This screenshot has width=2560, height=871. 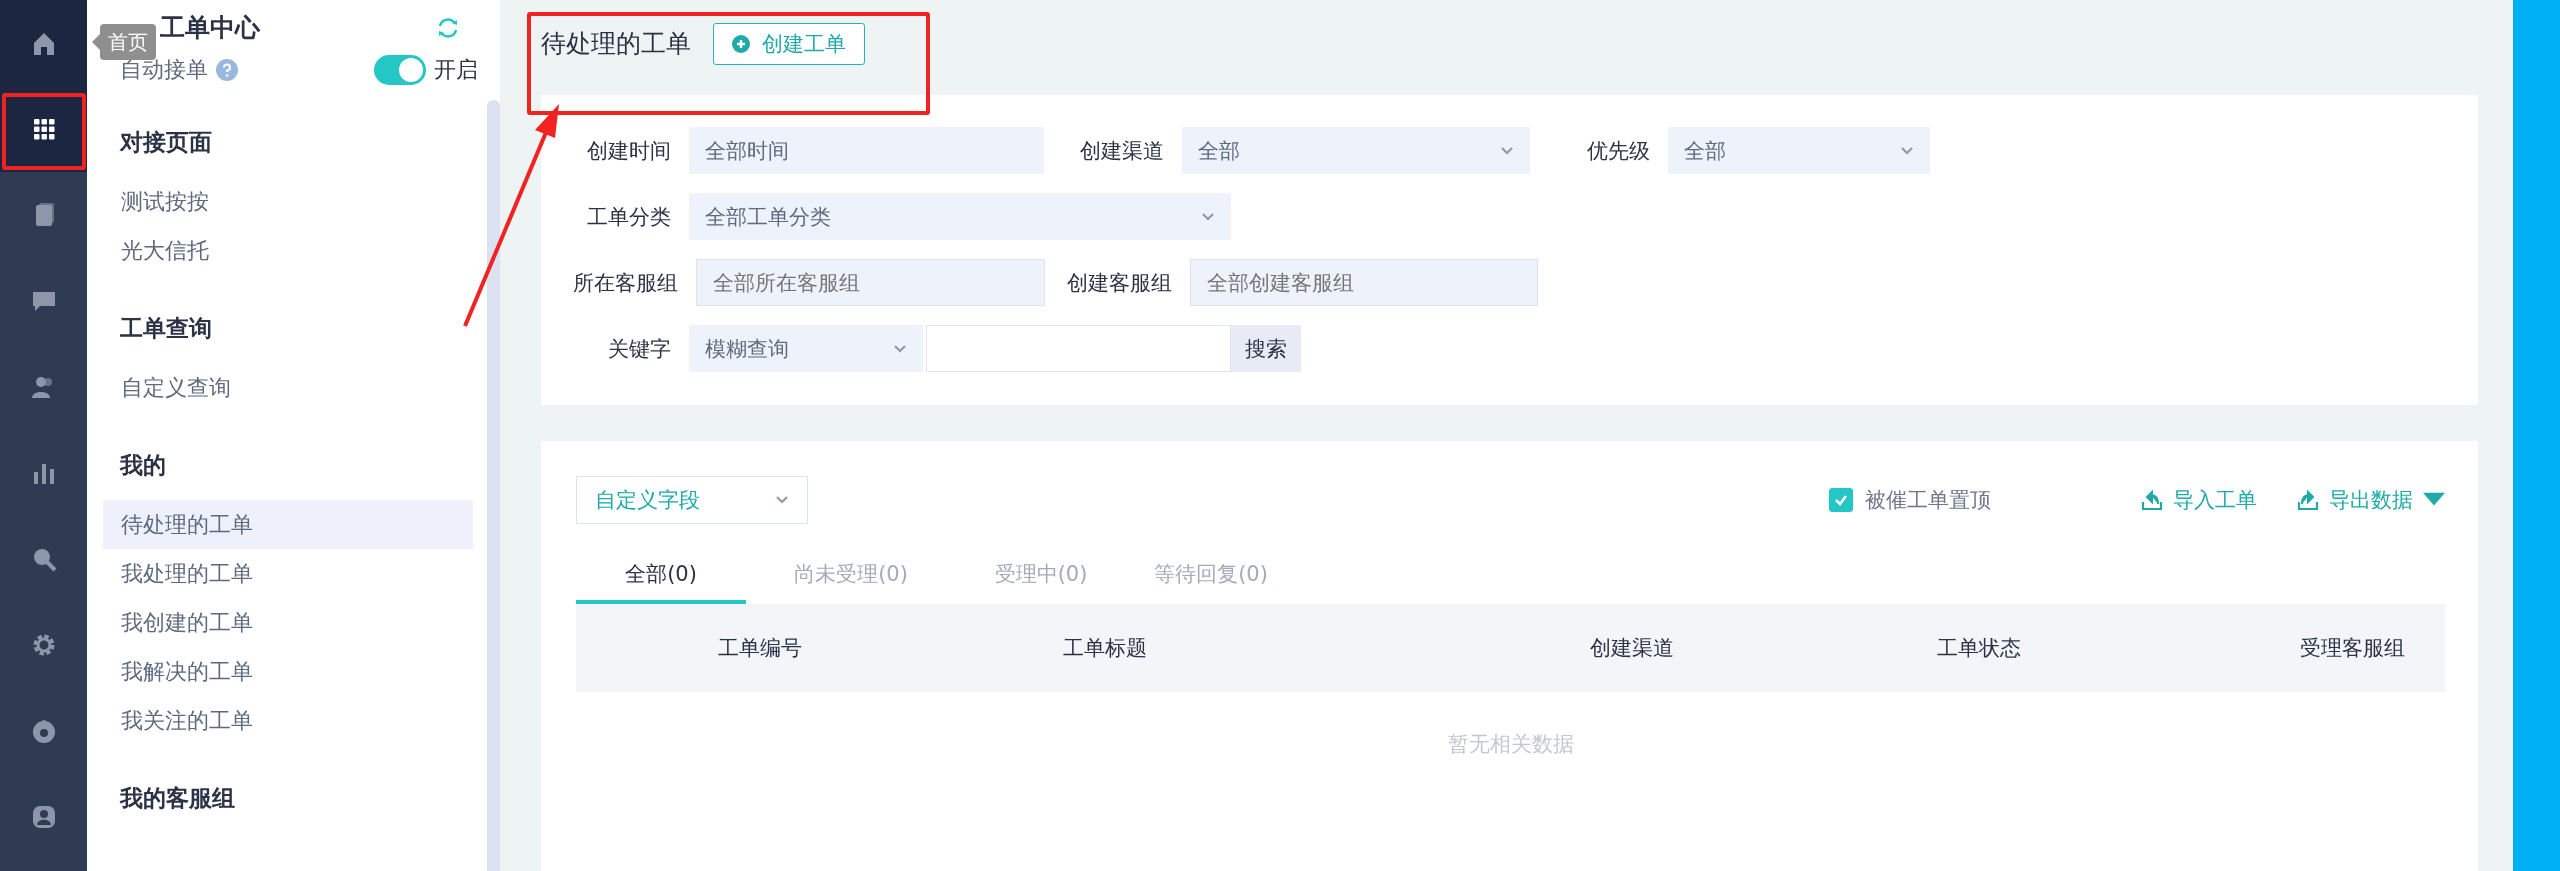 I want to click on keyword-field, so click(x=1078, y=348).